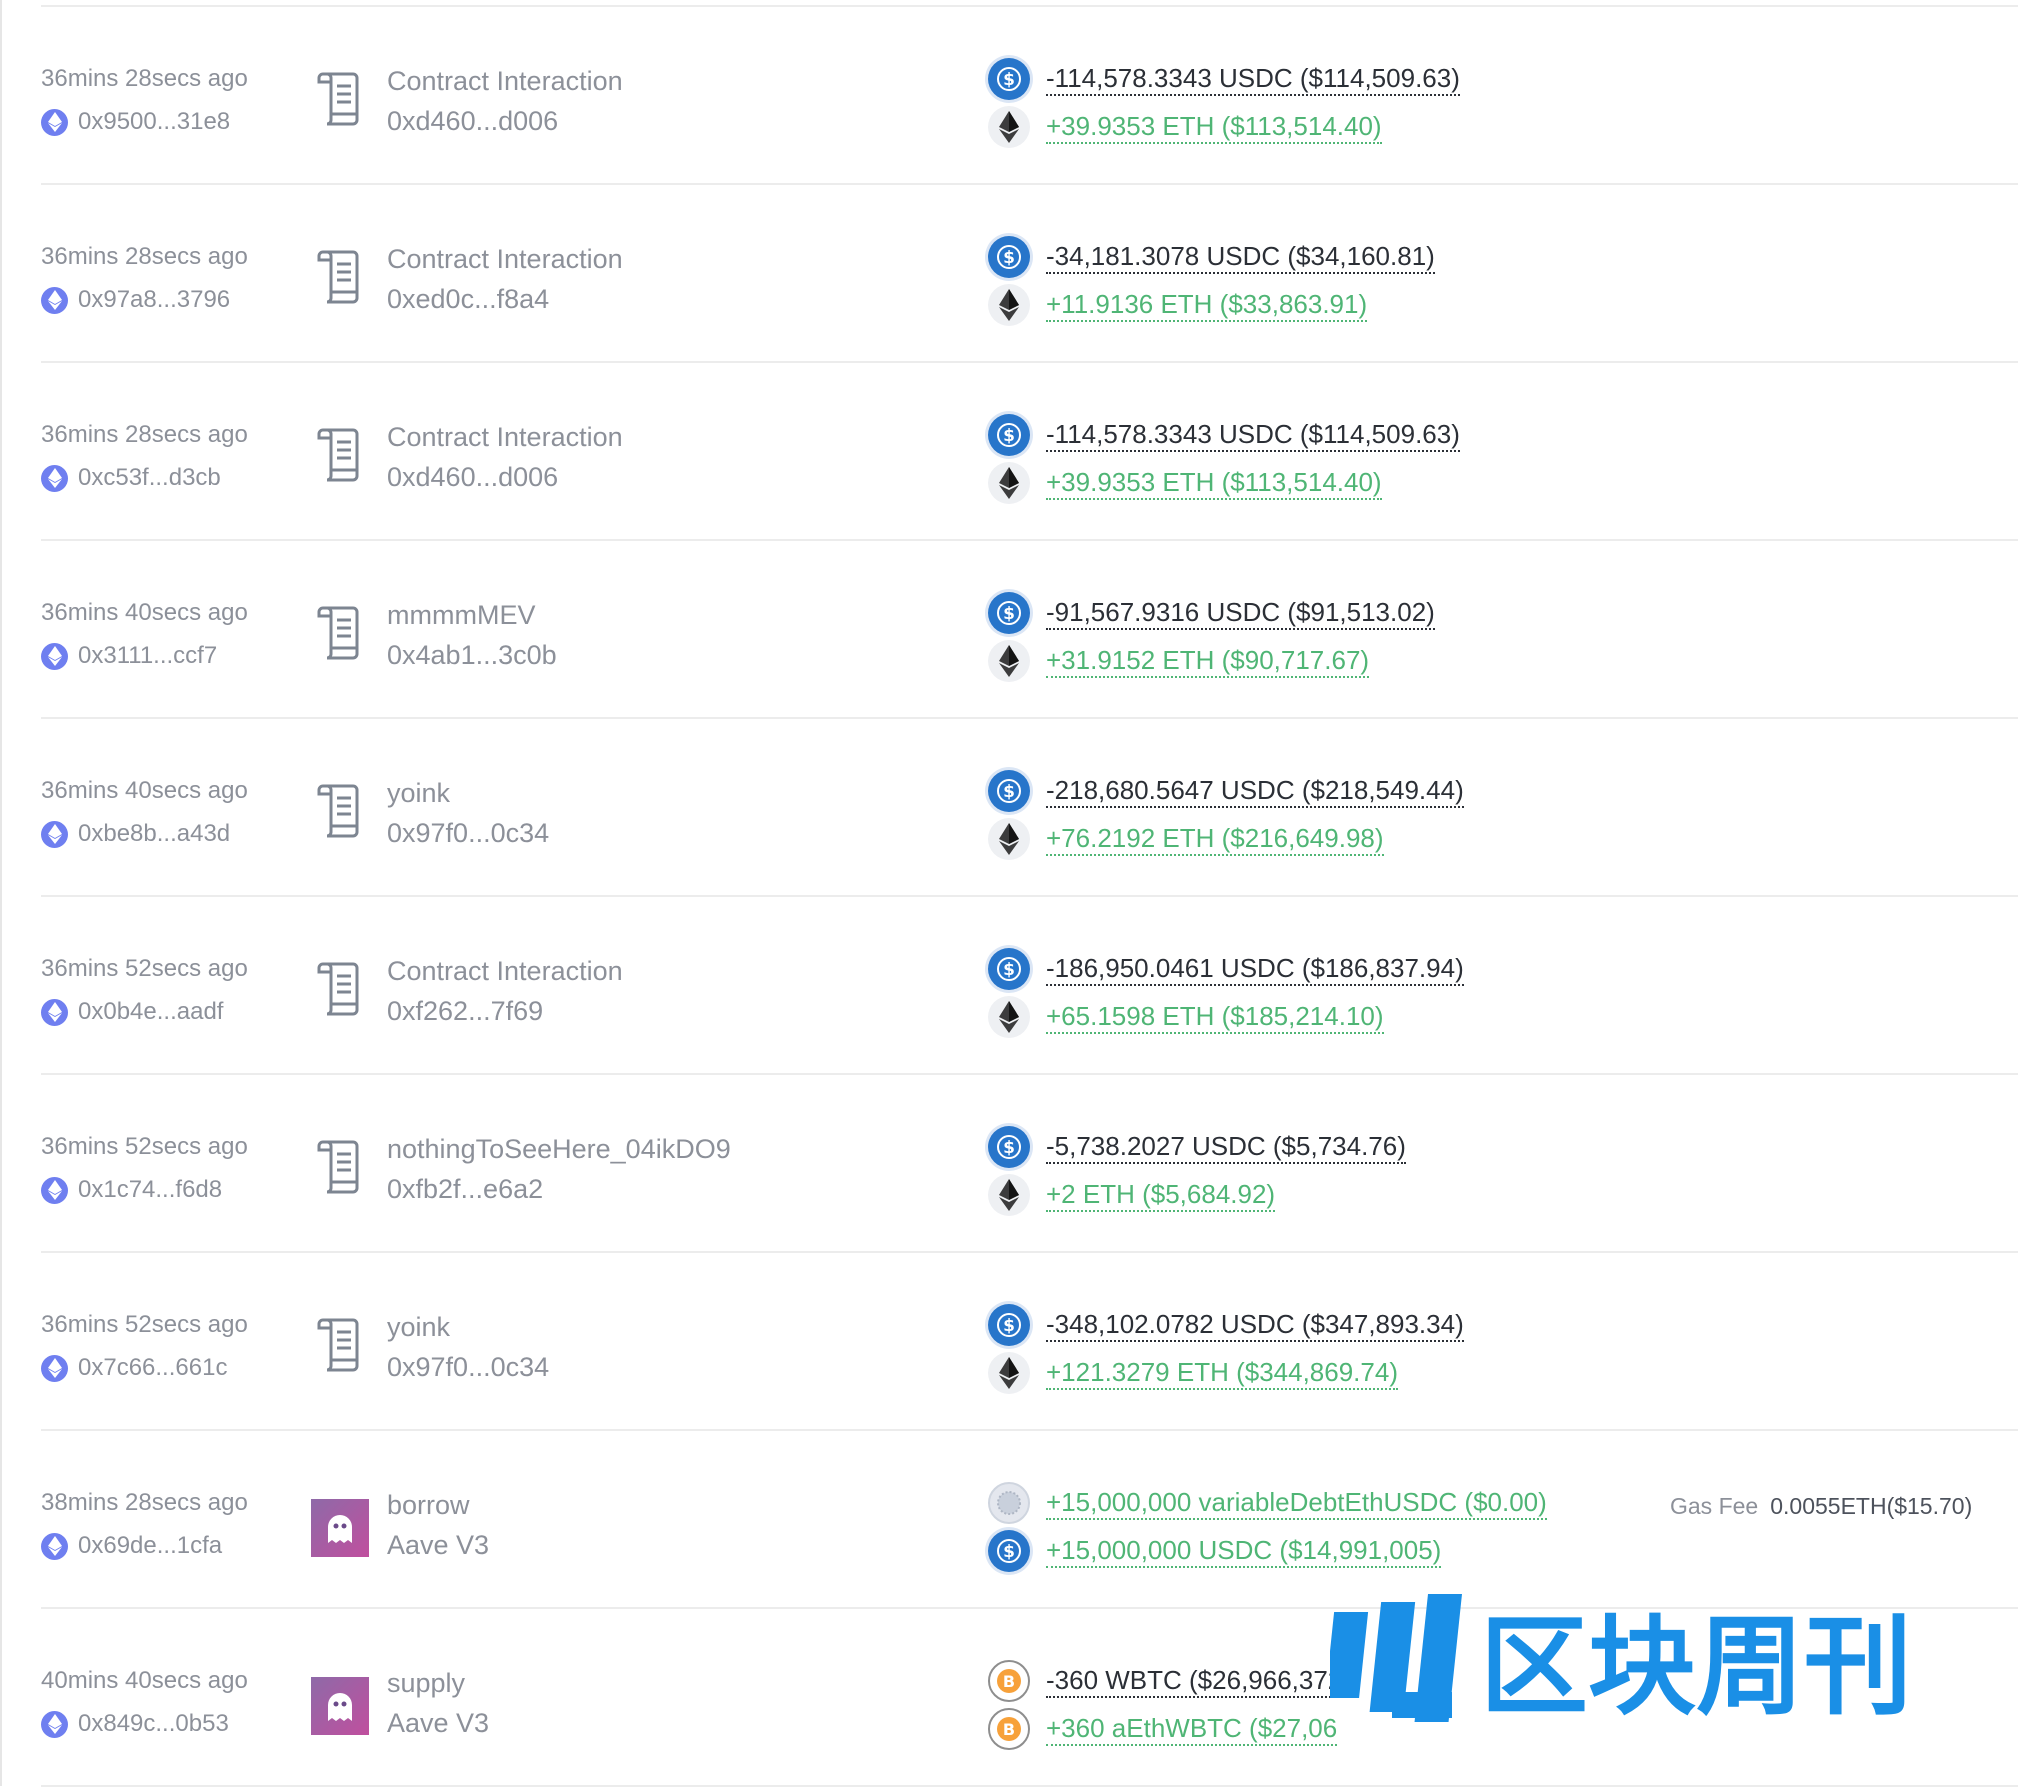 The height and width of the screenshot is (1787, 2018). Describe the element at coordinates (1222, 1373) in the screenshot. I see `token-amount: +121.3279 ETH ($344,869.74)` at that location.